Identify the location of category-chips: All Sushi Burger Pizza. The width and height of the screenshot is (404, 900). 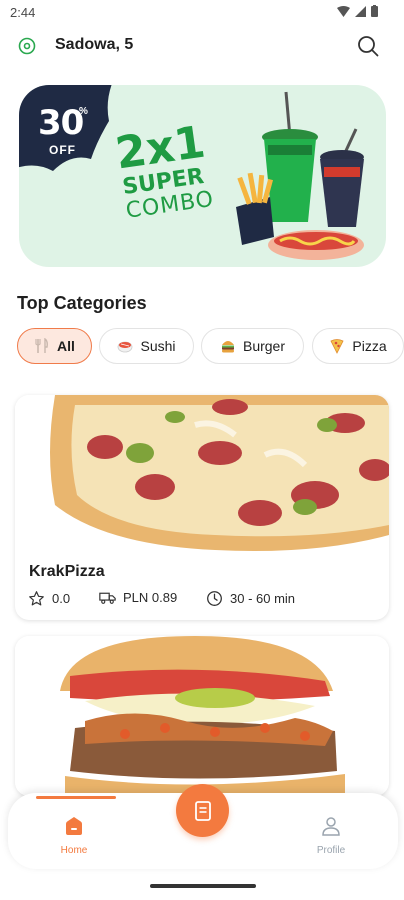
(210, 346).